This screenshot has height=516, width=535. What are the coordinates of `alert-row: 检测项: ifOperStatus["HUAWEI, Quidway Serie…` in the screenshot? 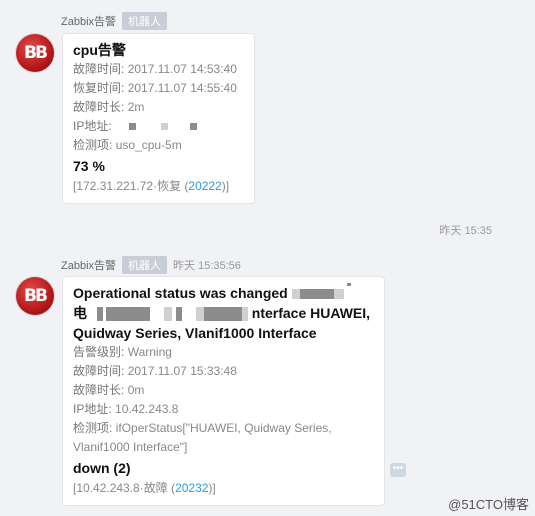 It's located at (202, 428).